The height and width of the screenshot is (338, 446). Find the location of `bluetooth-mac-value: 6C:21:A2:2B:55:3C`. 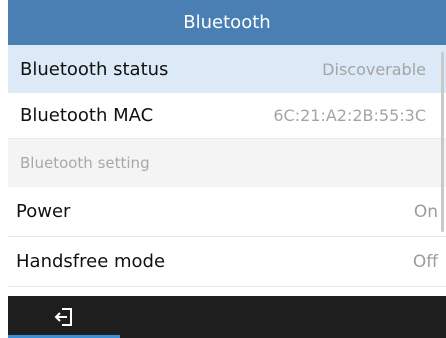

bluetooth-mac-value: 6C:21:A2:2B:55:3C is located at coordinates (349, 115).